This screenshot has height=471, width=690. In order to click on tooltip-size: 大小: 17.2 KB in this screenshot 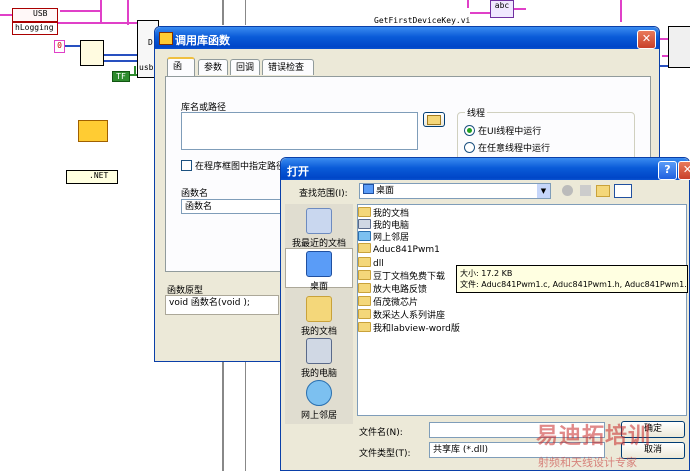, I will do `click(486, 273)`.